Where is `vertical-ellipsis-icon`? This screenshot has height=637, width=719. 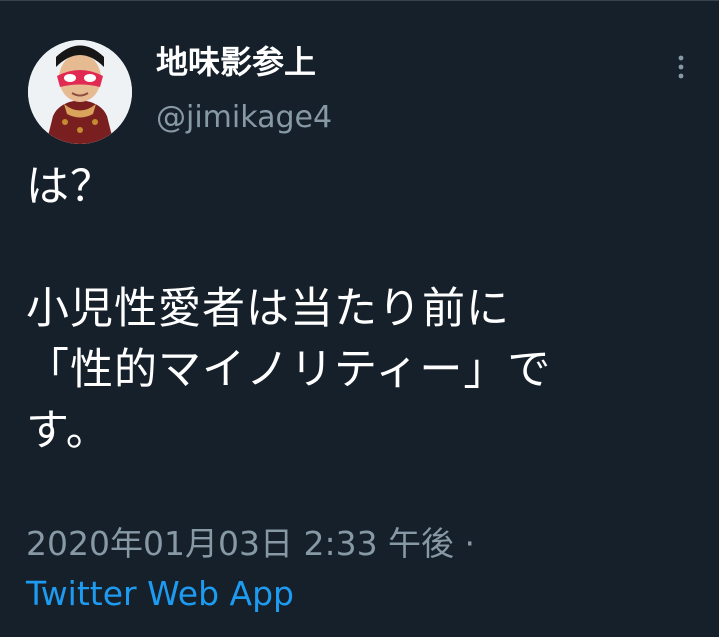 vertical-ellipsis-icon is located at coordinates (681, 67).